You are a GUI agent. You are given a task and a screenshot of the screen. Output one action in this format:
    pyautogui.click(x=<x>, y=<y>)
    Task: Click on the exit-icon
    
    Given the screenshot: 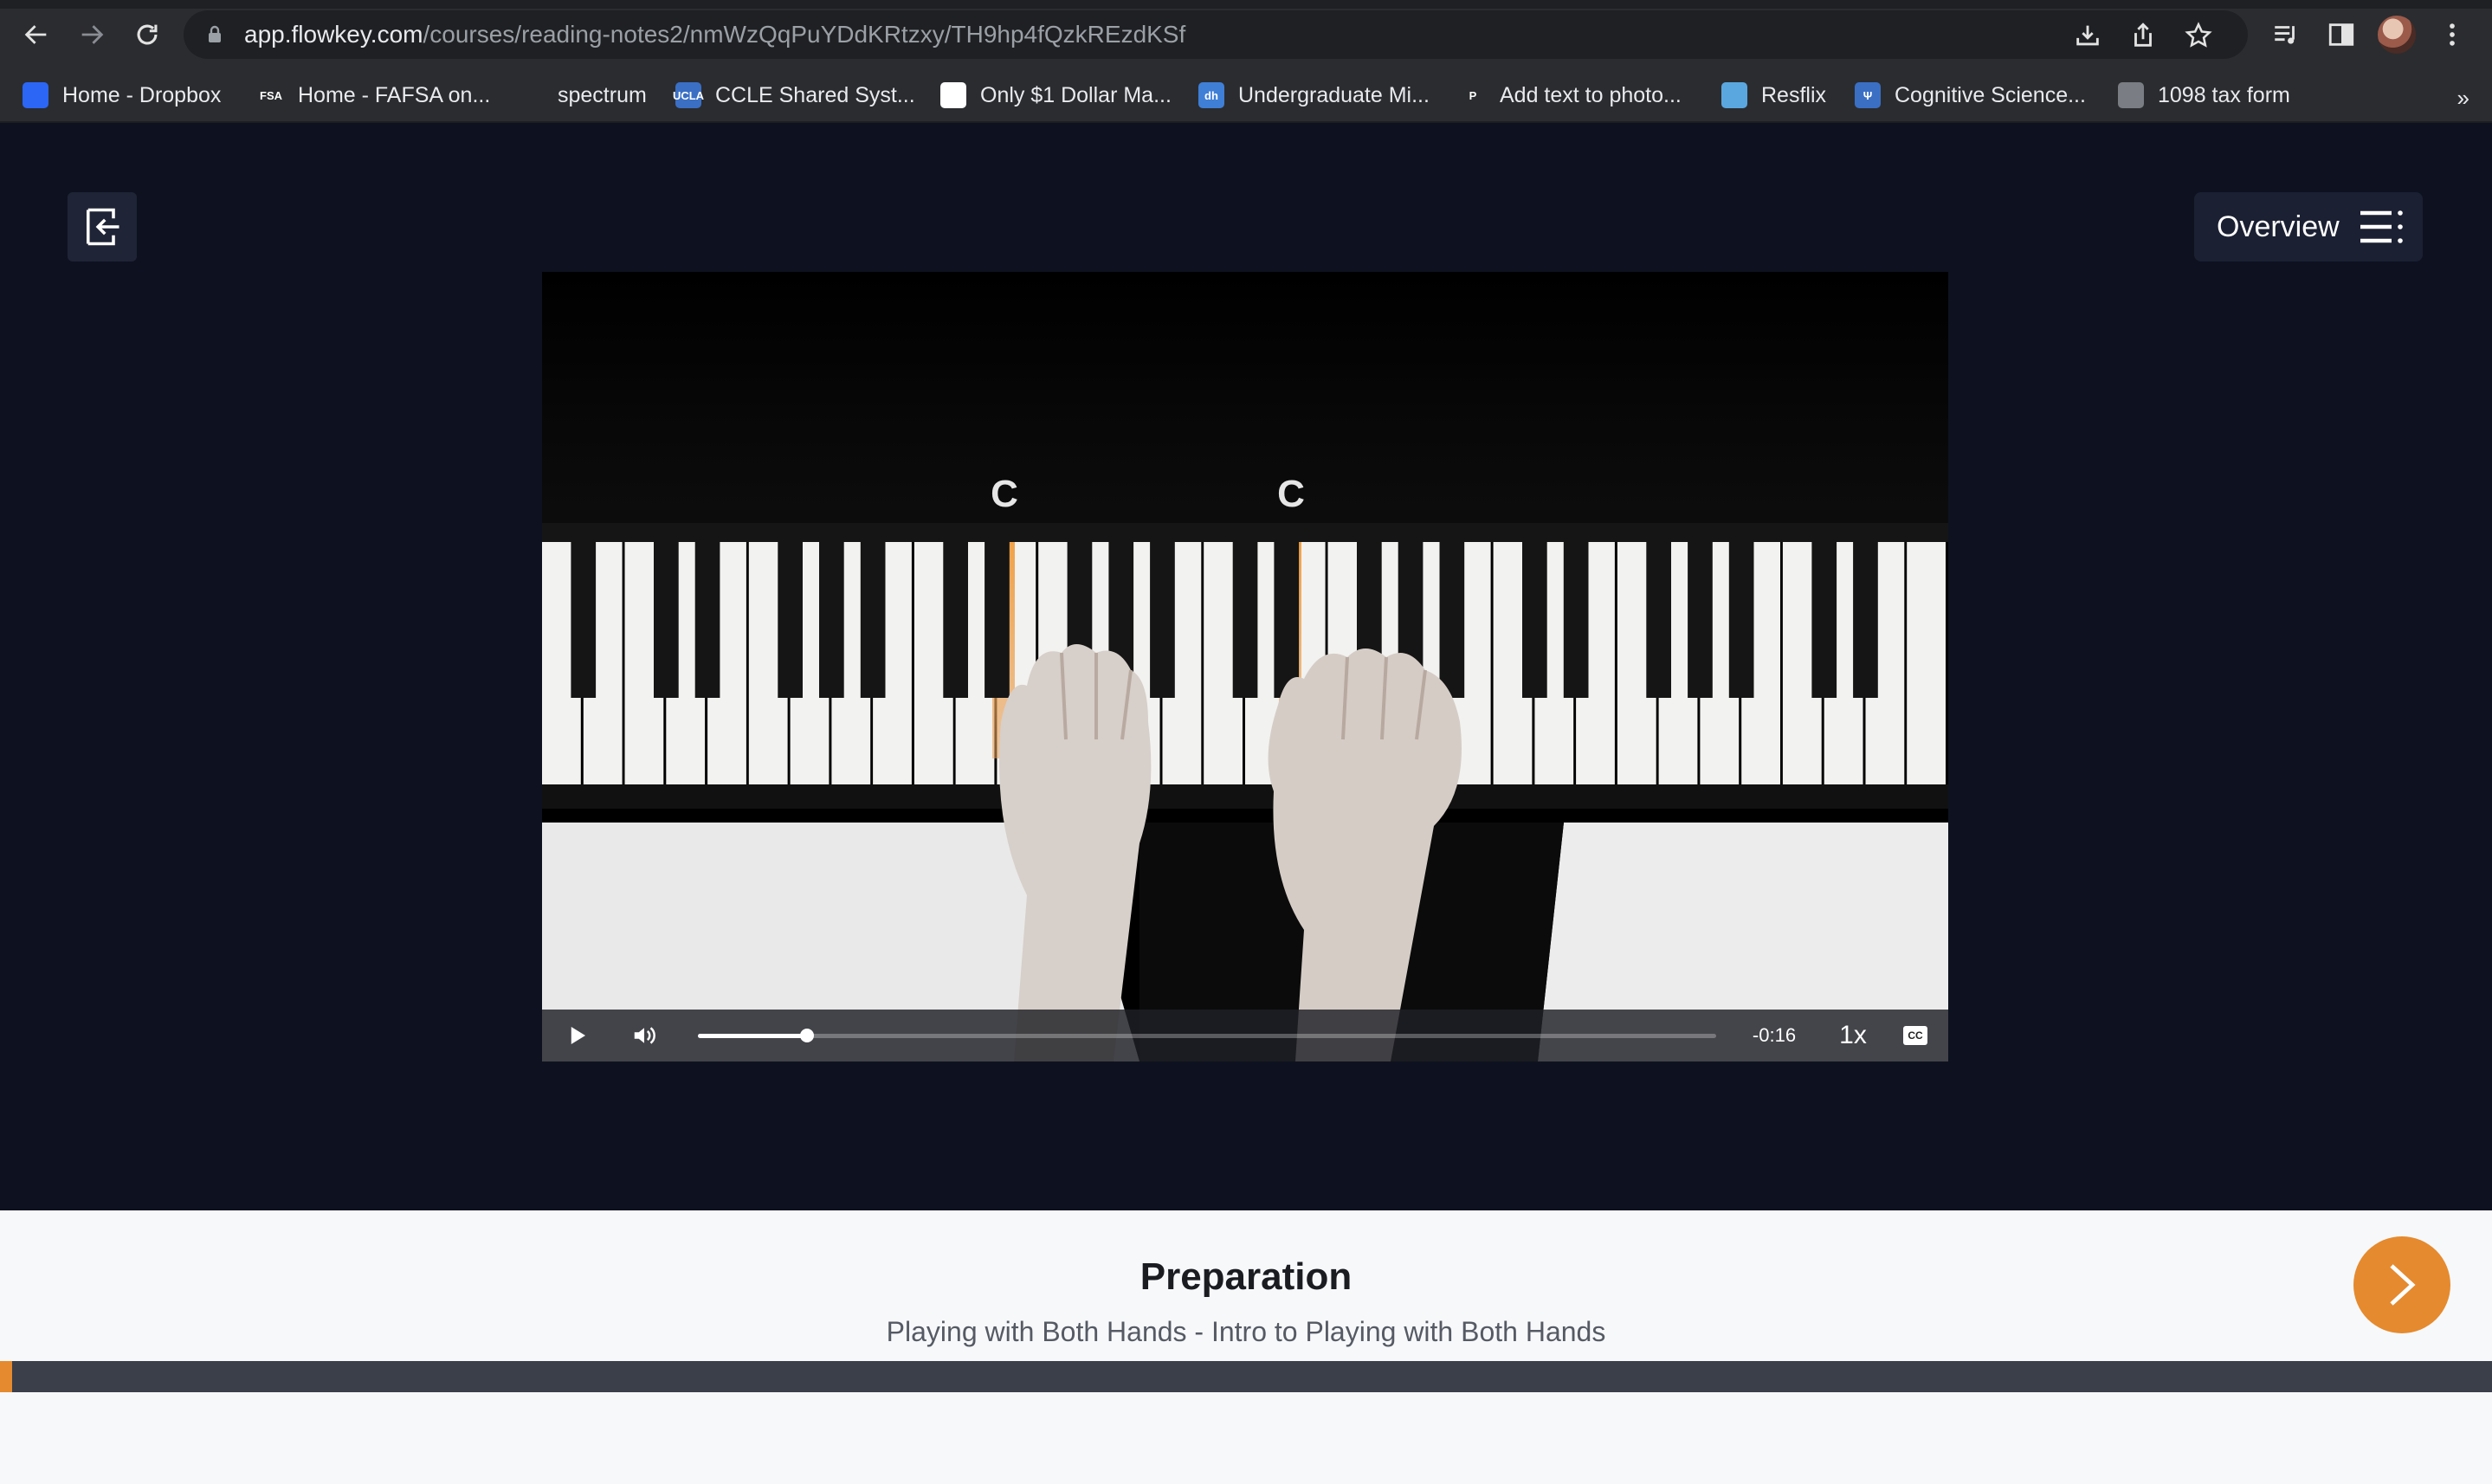 What is the action you would take?
    pyautogui.click(x=102, y=227)
    